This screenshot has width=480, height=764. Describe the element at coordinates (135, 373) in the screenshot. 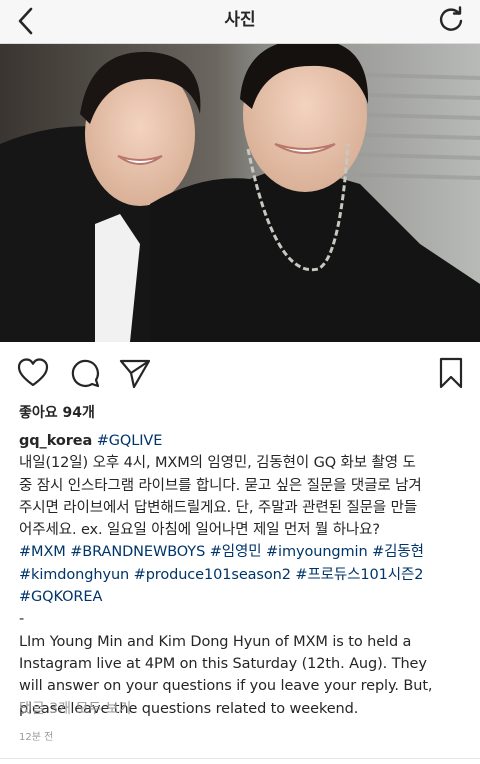

I see `share-icon` at that location.